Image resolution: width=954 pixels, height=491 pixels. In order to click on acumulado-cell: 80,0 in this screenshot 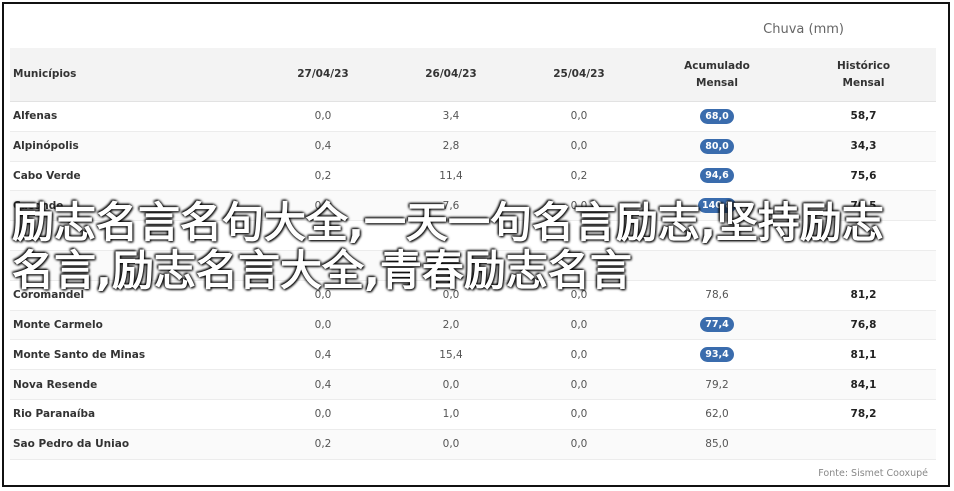, I will do `click(717, 146)`.